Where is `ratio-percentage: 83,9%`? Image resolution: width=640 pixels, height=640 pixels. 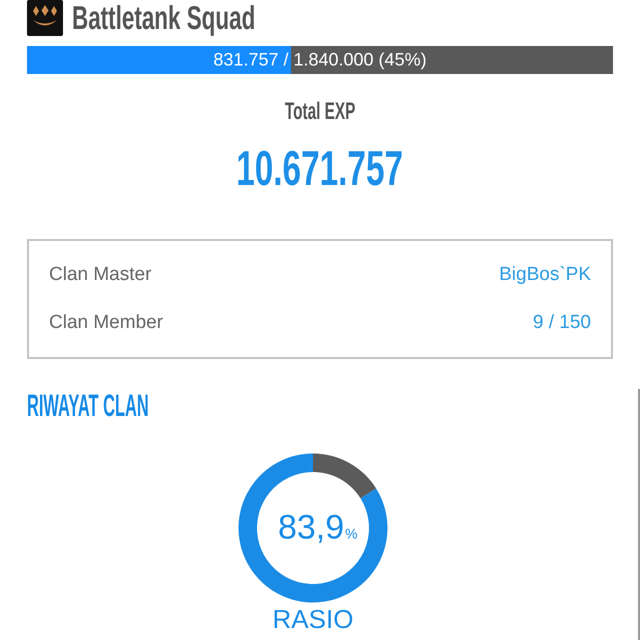
ratio-percentage: 83,9% is located at coordinates (318, 528).